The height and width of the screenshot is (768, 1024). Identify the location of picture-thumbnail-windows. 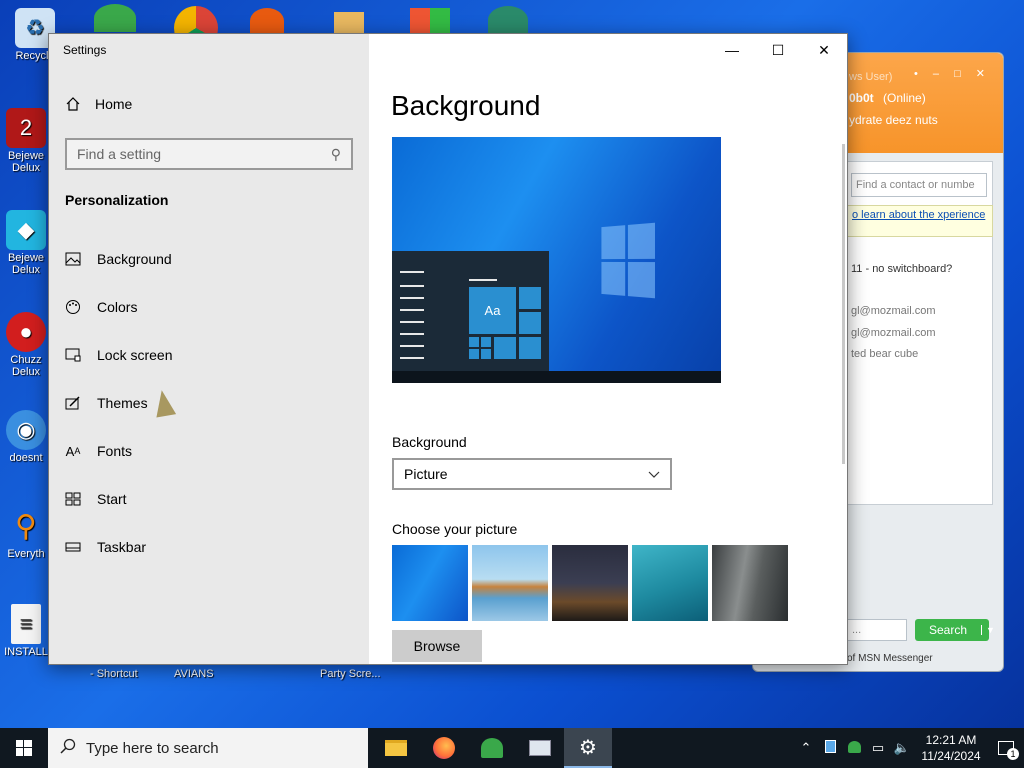
(430, 583).